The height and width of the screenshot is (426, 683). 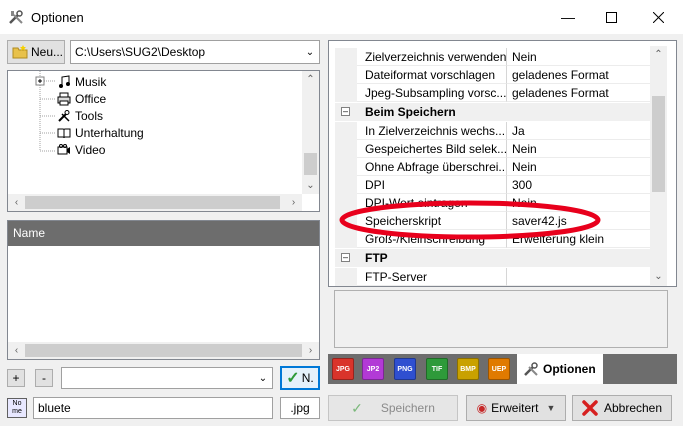 What do you see at coordinates (357, 407) in the screenshot?
I see `save-icon: ✓` at bounding box center [357, 407].